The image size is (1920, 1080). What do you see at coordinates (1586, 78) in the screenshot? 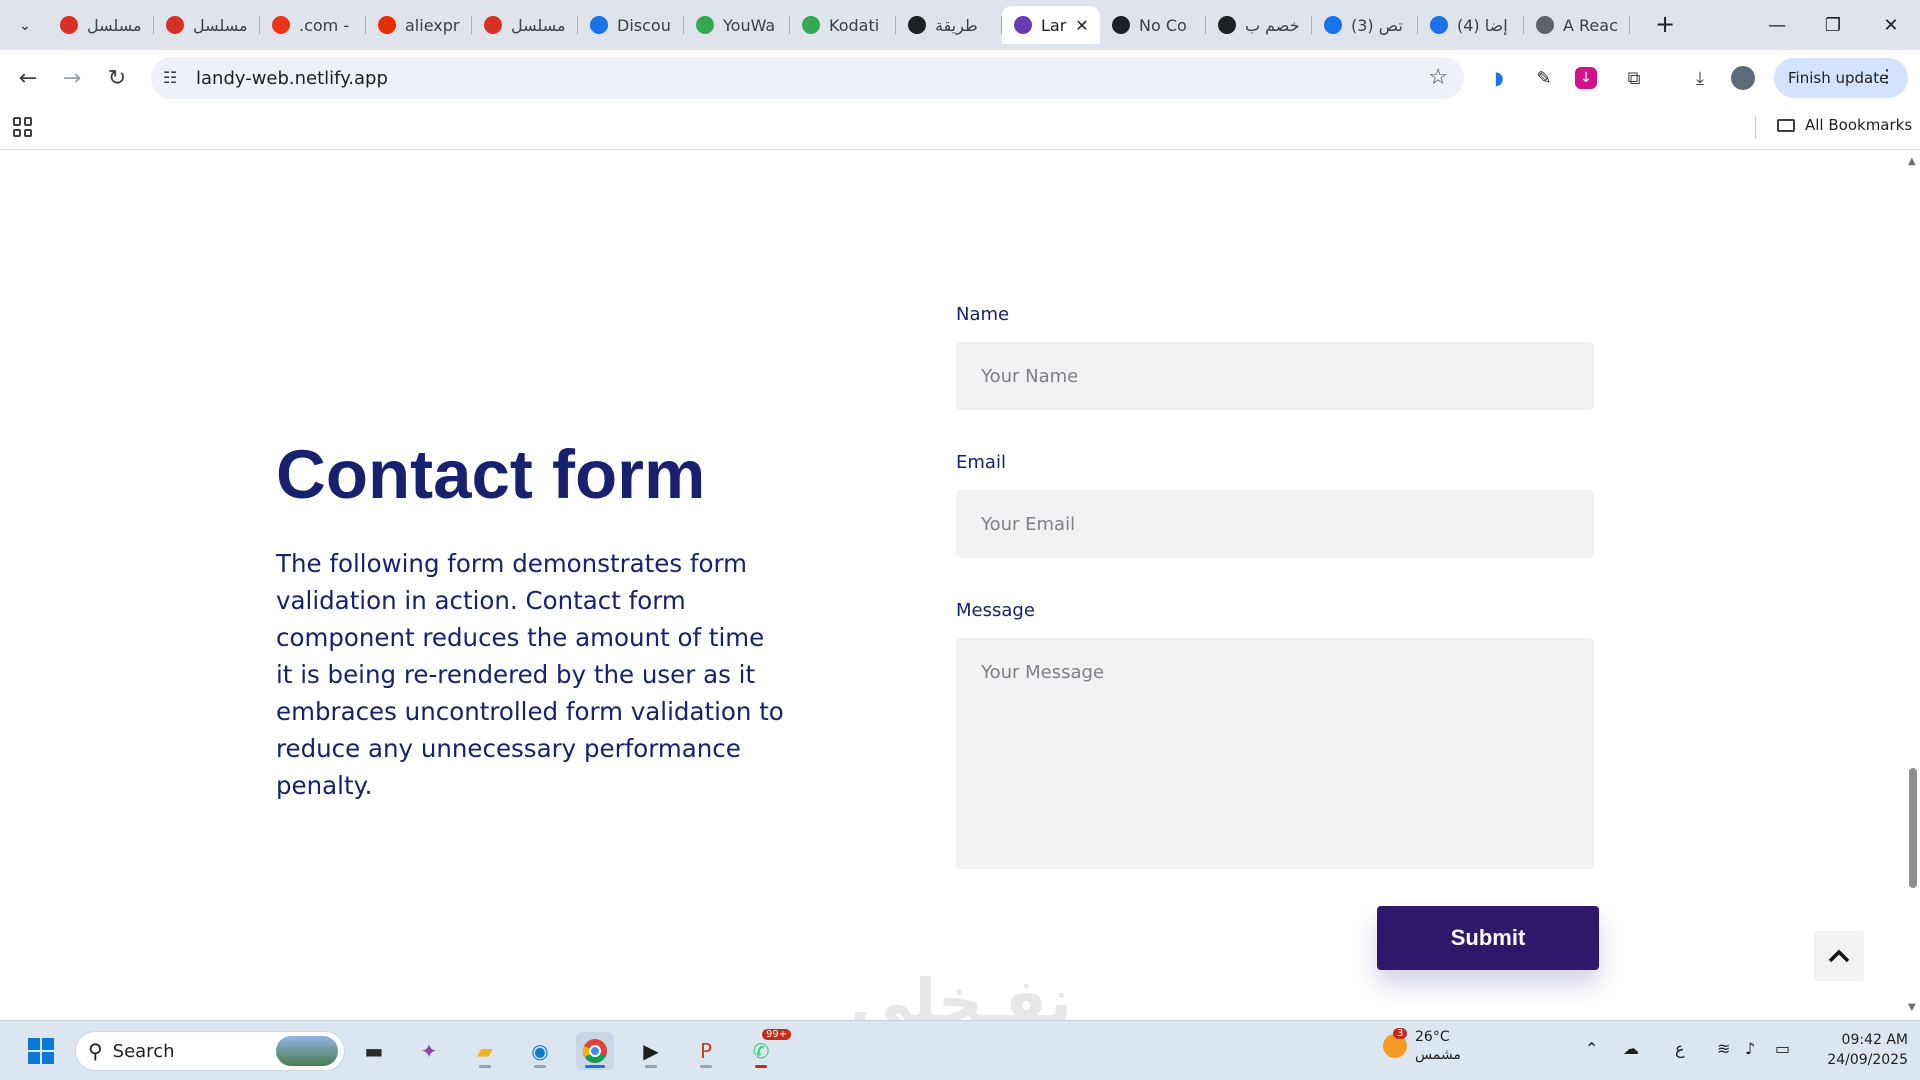
I see `extension-download-icon: ↓` at bounding box center [1586, 78].